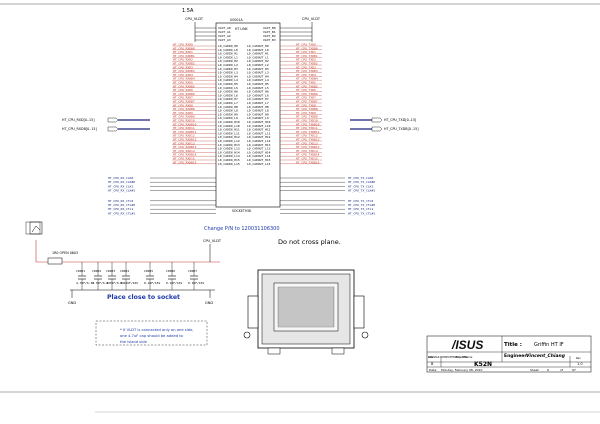 Image resolution: width=600 pixels, height=424 pixels. I want to click on rev-value: 1.0, so click(580, 364).